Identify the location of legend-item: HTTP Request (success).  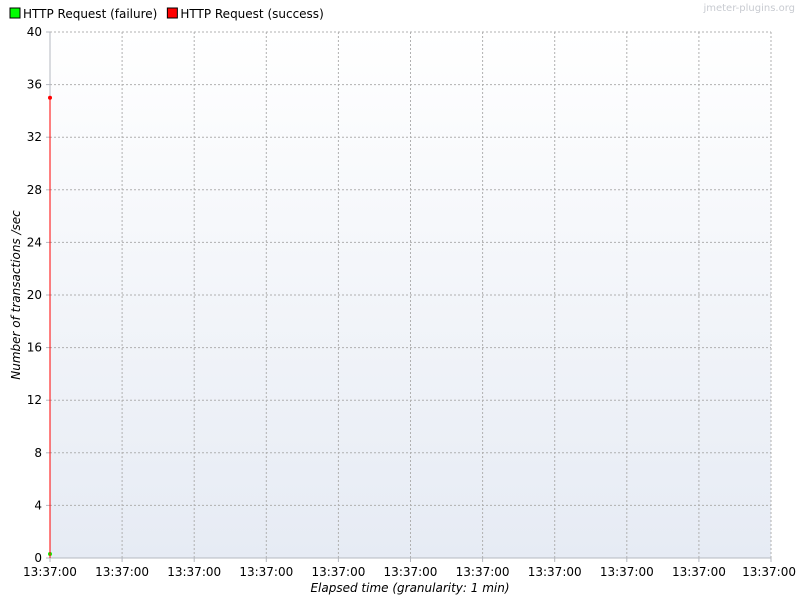
(245, 14).